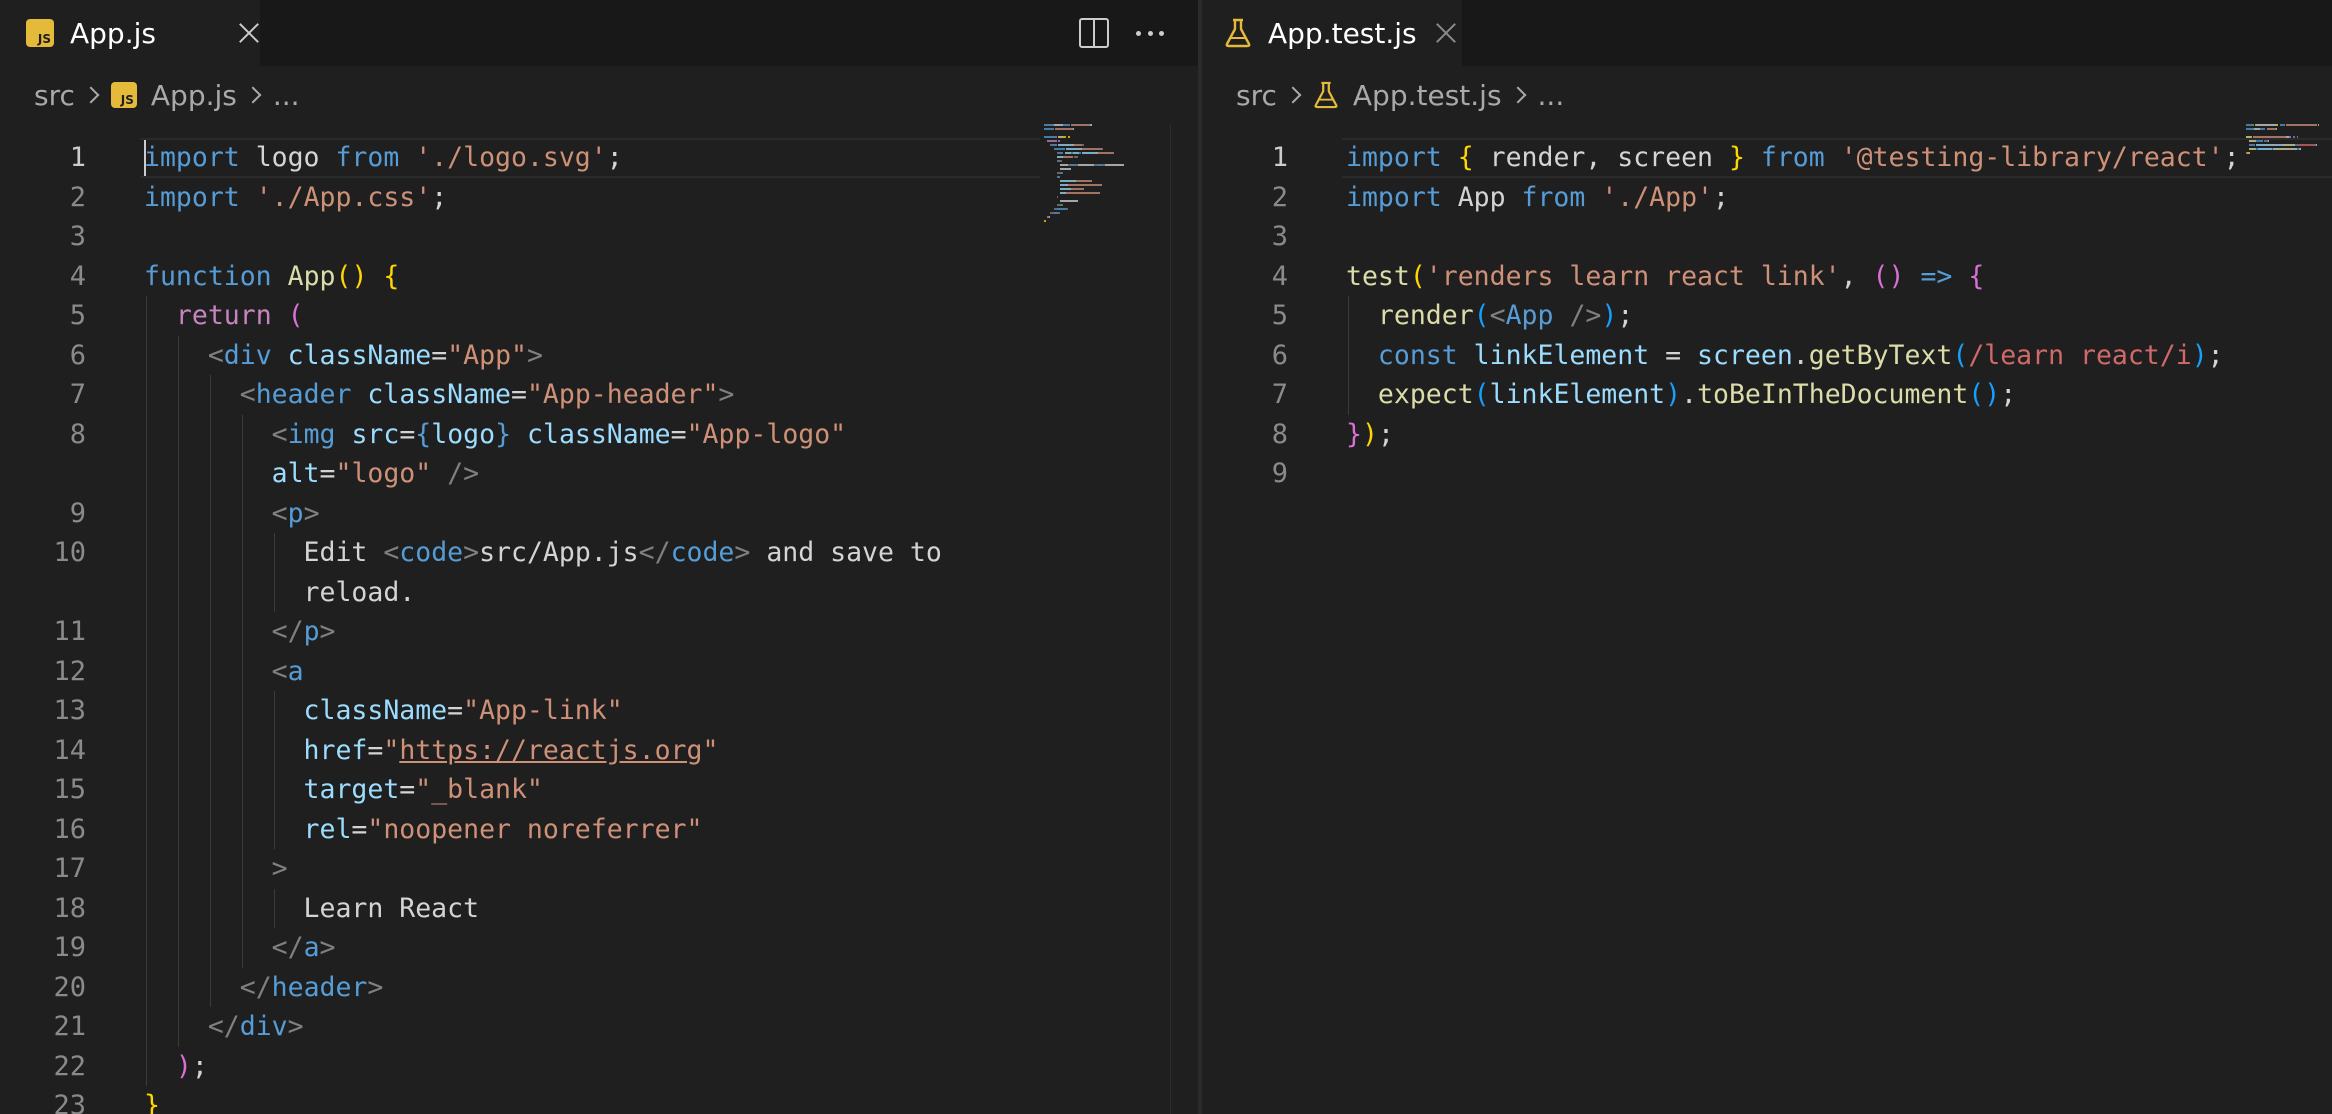  I want to click on tab-app-js: JS App.js, so click(130, 33).